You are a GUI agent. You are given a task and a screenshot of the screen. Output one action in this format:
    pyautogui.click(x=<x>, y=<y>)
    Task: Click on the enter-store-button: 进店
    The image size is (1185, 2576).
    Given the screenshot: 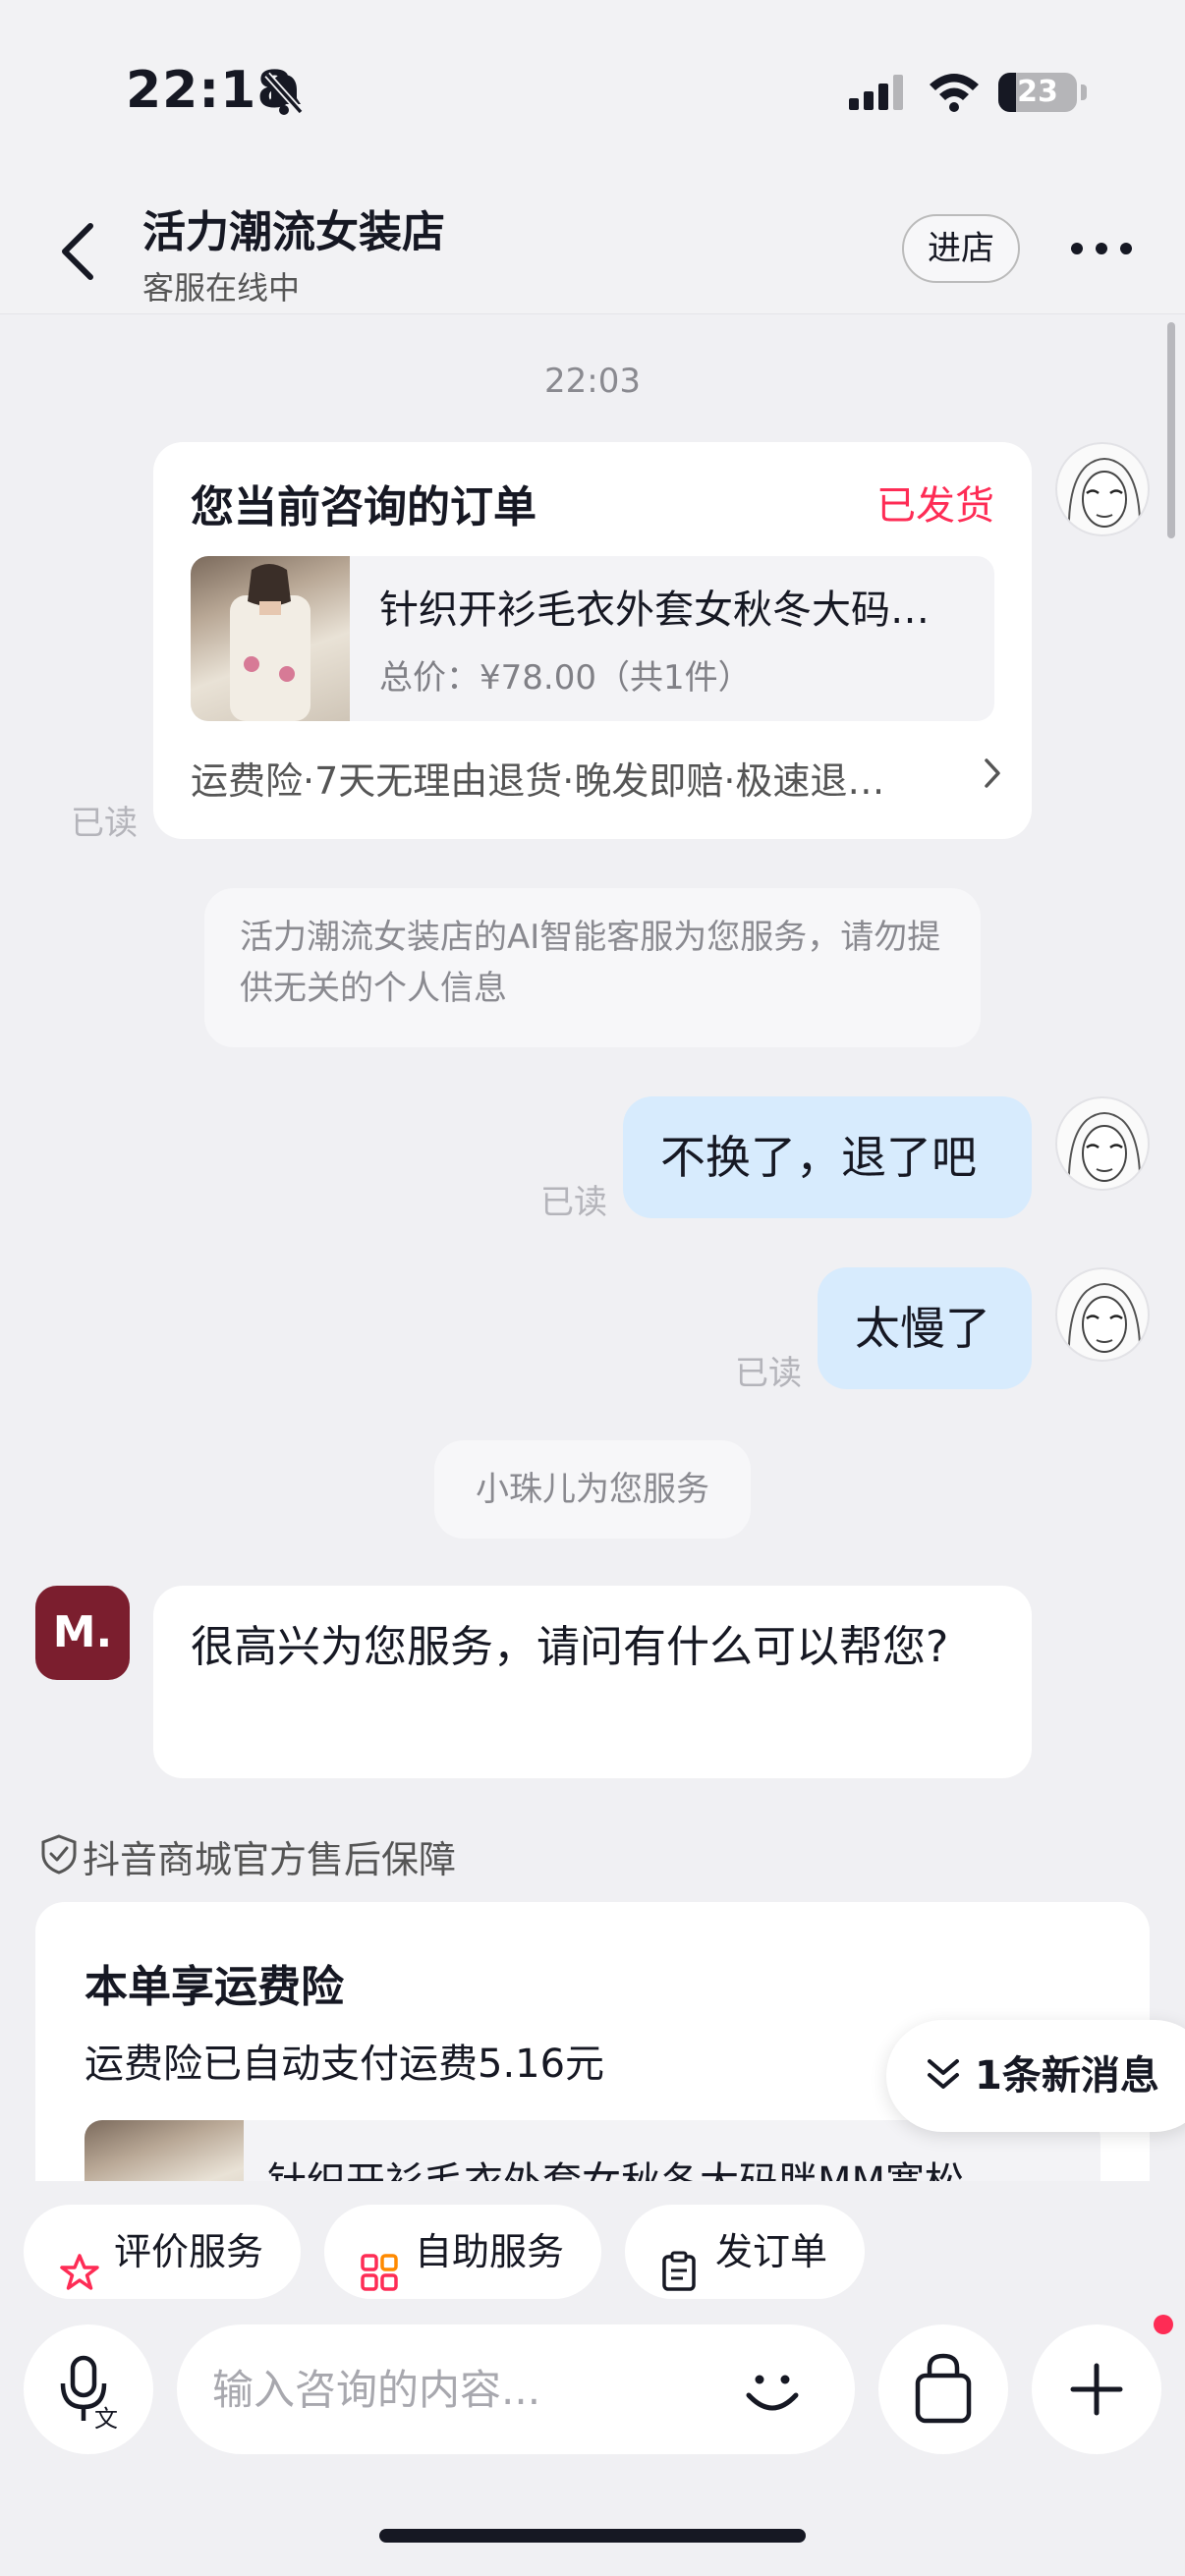 What is the action you would take?
    pyautogui.click(x=961, y=248)
    